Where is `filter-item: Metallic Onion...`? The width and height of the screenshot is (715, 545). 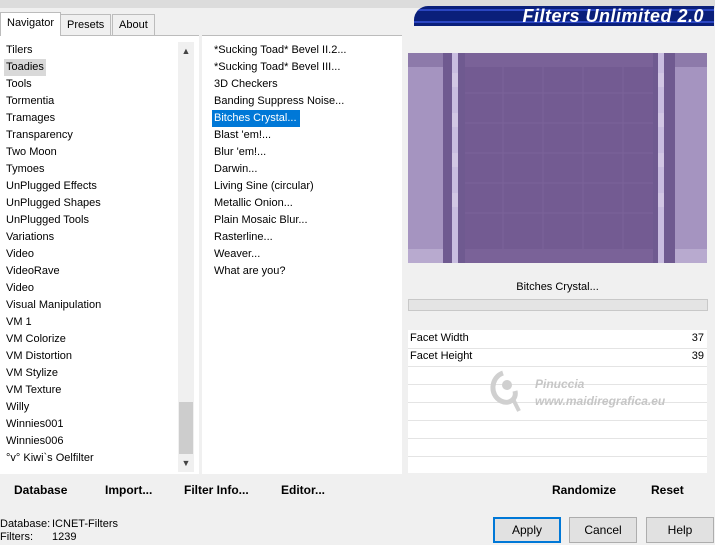
filter-item: Metallic Onion... is located at coordinates (253, 203).